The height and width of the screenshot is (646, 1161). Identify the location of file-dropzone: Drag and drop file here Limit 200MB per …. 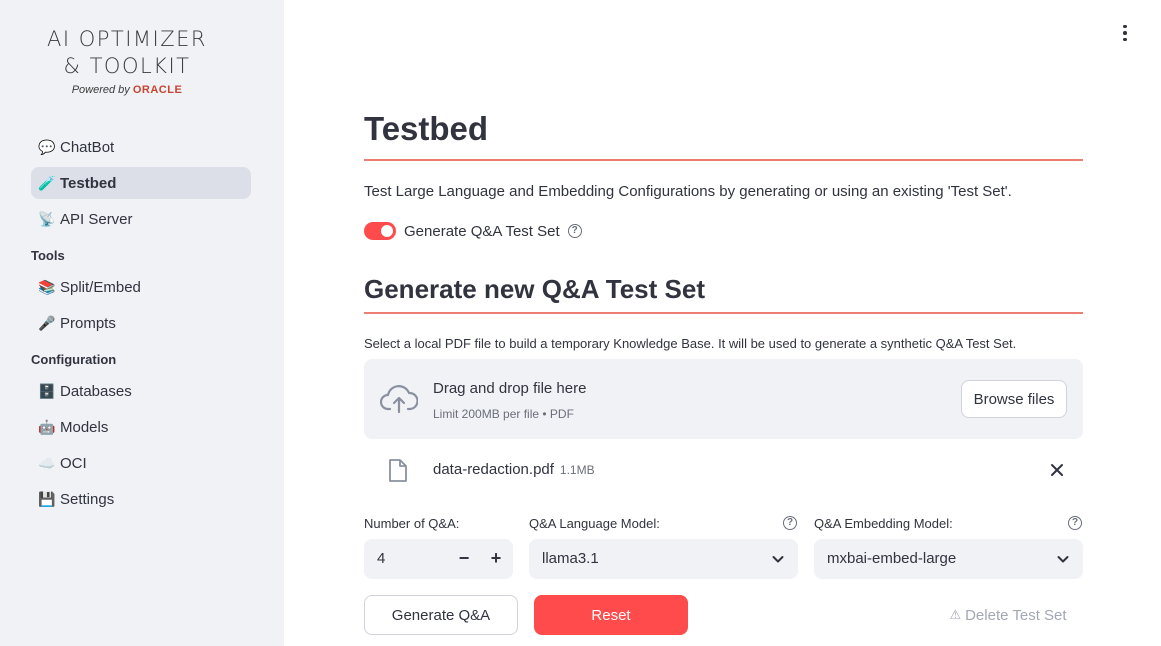
(723, 399).